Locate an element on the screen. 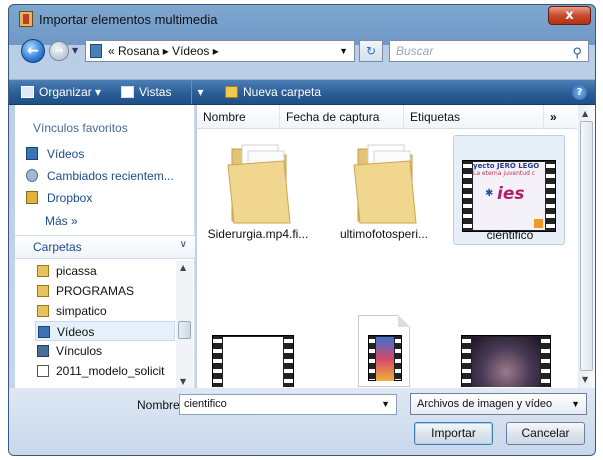 This screenshot has width=603, height=460. search-icon: ⚲ is located at coordinates (577, 53).